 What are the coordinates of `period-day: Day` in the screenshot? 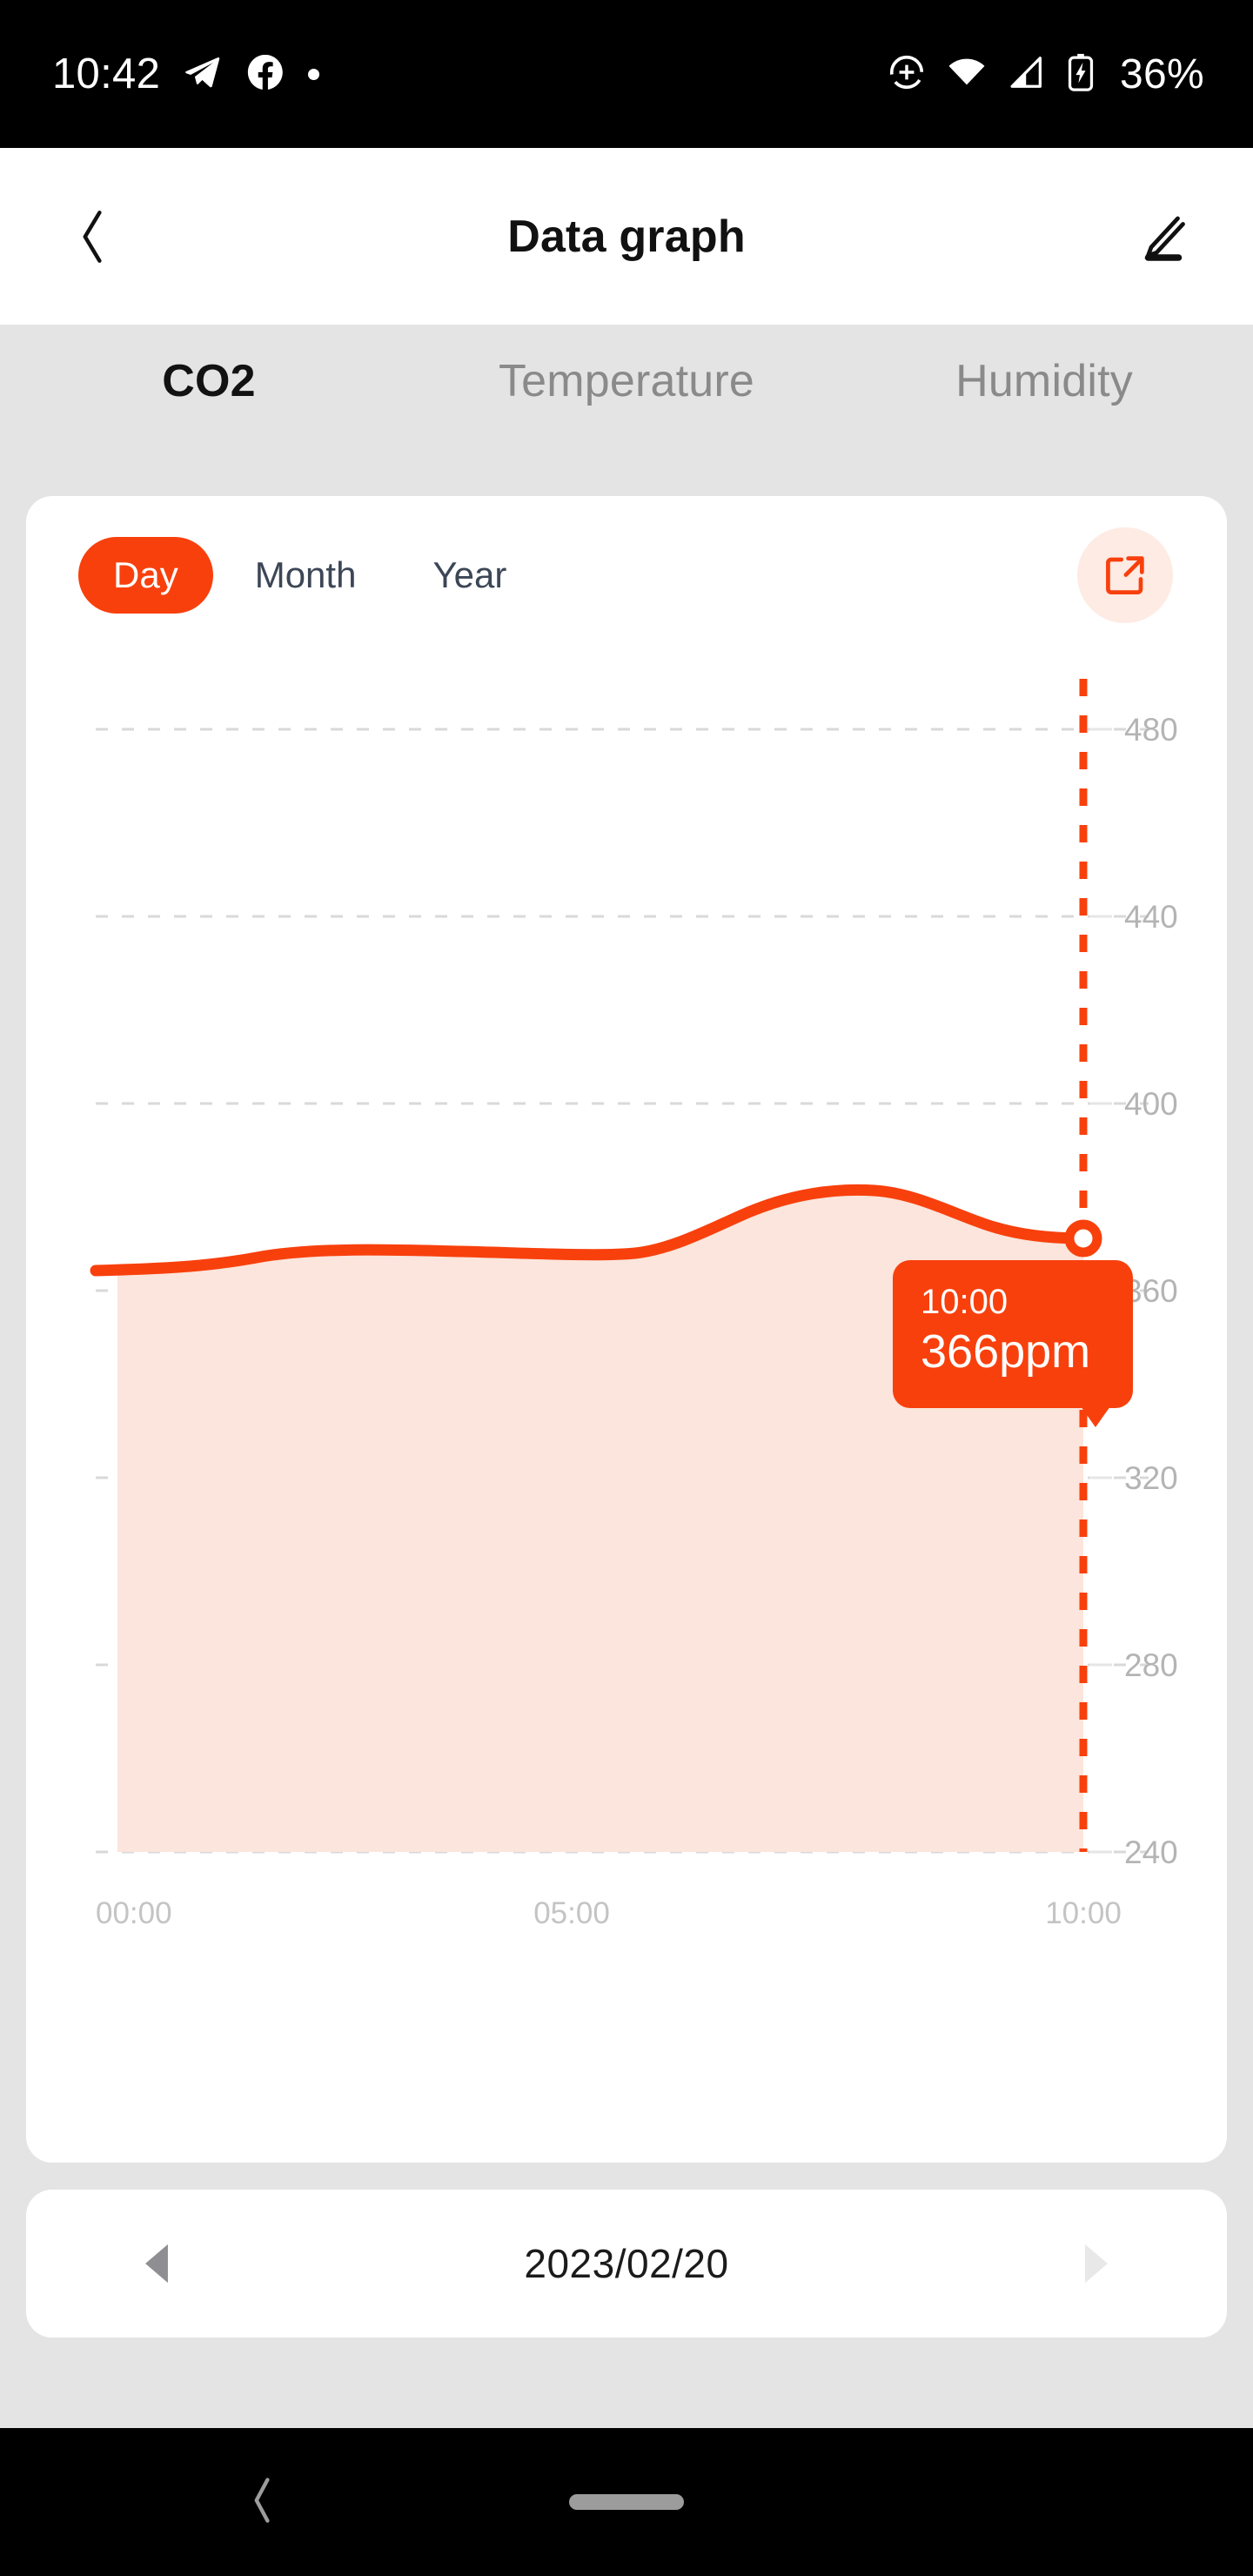 It's located at (145, 575).